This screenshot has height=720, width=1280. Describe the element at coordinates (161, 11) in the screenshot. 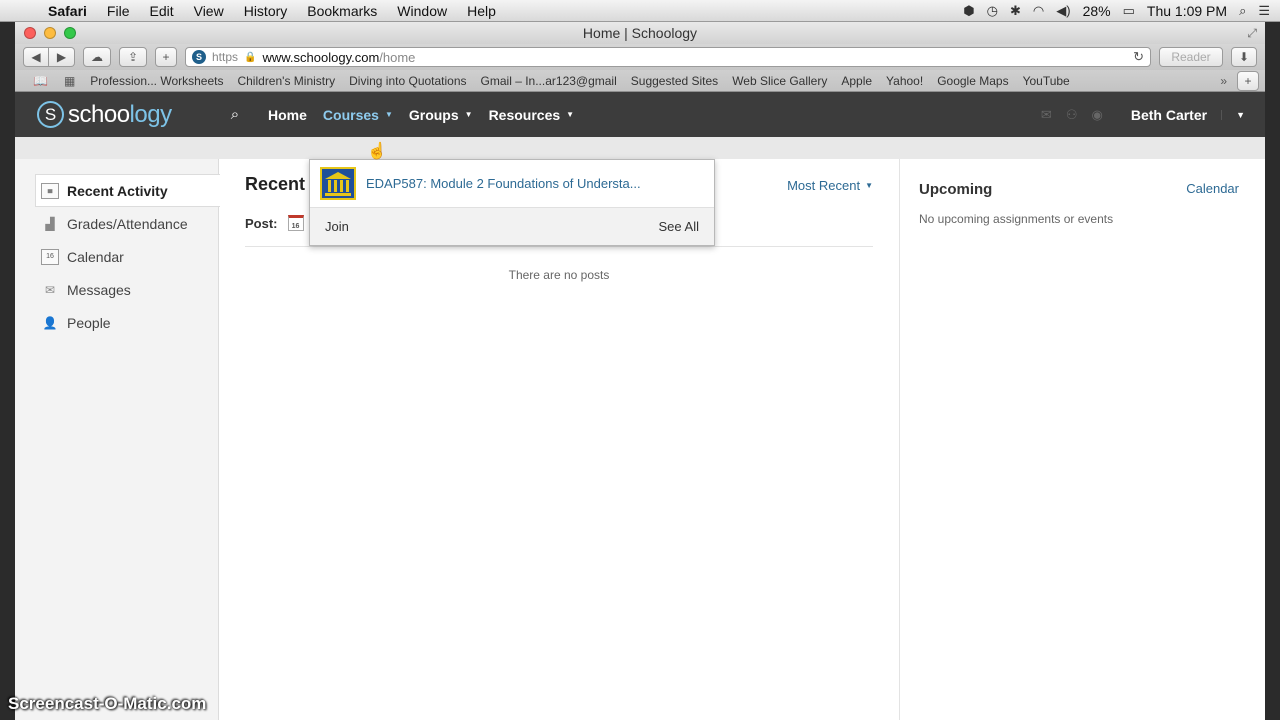

I see `menu-edit: Edit` at that location.